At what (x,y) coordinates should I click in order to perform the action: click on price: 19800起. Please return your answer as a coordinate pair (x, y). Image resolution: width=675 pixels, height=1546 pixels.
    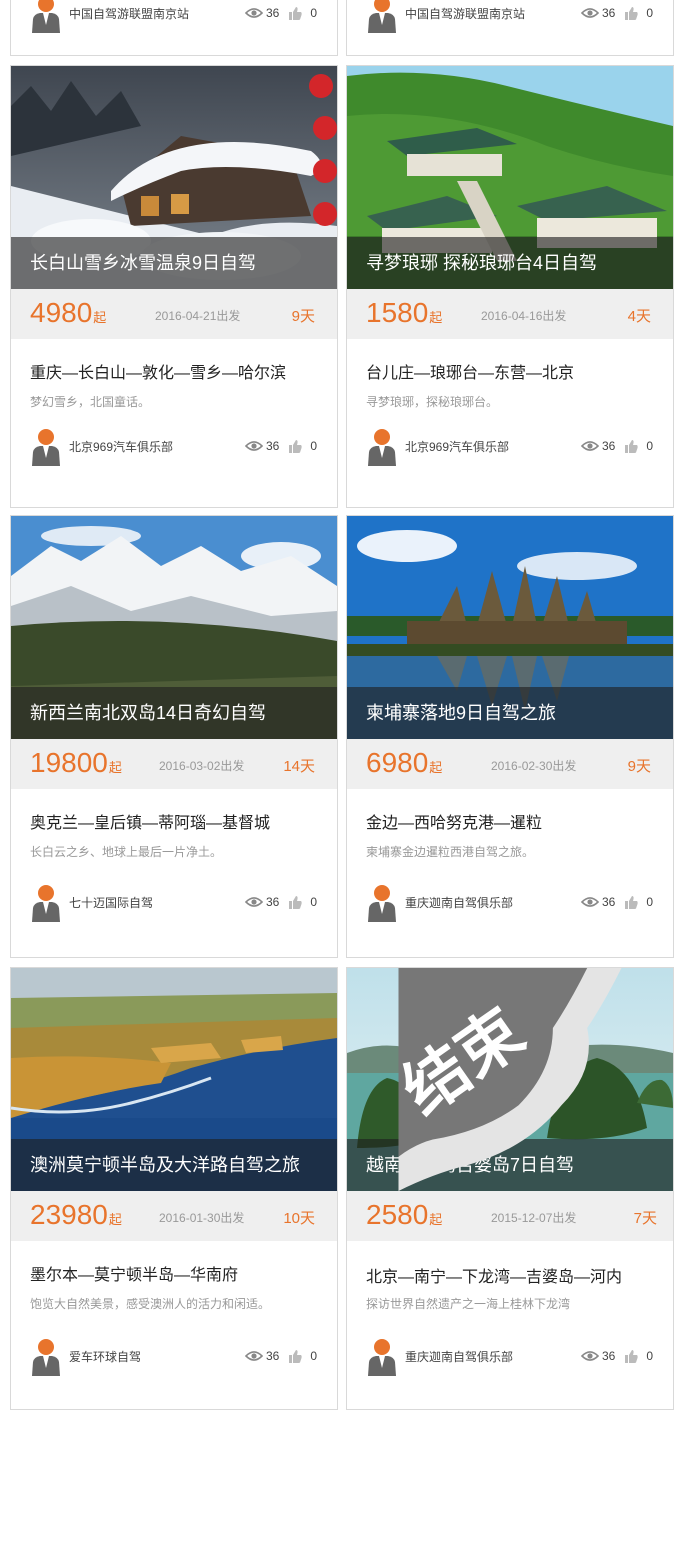
    Looking at the image, I should click on (76, 762).